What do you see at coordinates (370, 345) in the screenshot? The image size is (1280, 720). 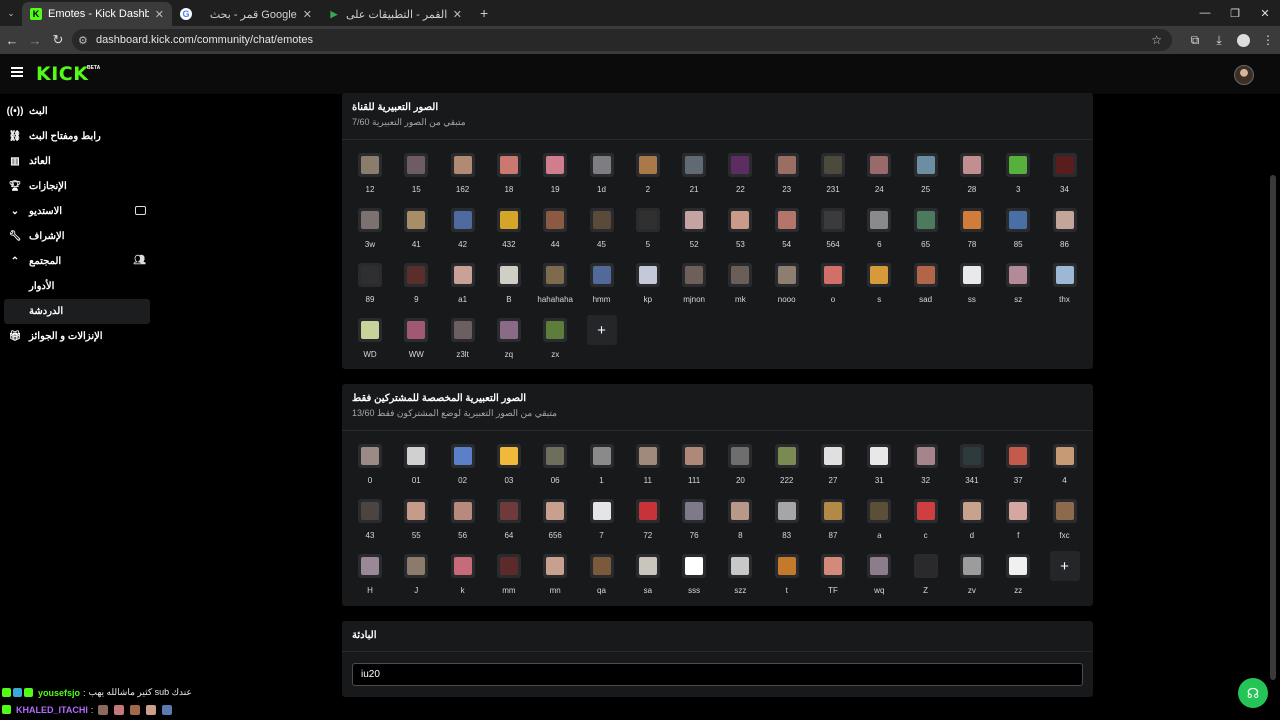 I see `emote-tile: WD` at bounding box center [370, 345].